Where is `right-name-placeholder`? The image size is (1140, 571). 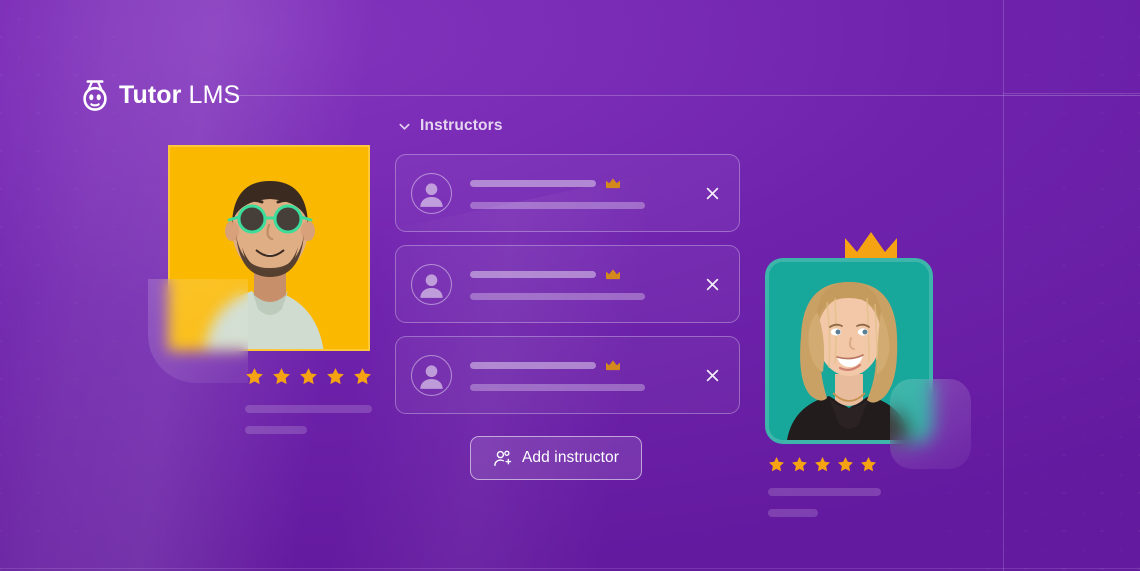
right-name-placeholder is located at coordinates (824, 492).